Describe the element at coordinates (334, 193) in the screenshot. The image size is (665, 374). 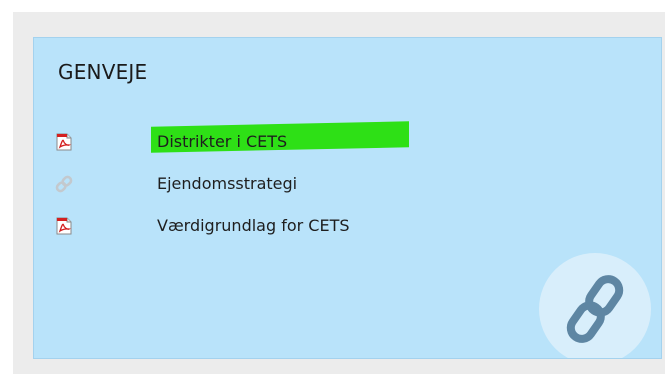
I see `shortcut-item-ejendomsstrategi: Ejendomsstrategi` at that location.